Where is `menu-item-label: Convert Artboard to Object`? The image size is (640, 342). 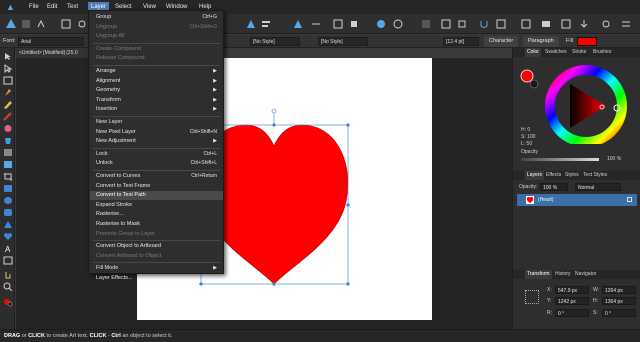
menu-item-label: Convert Artboard to Object is located at coordinates (129, 255).